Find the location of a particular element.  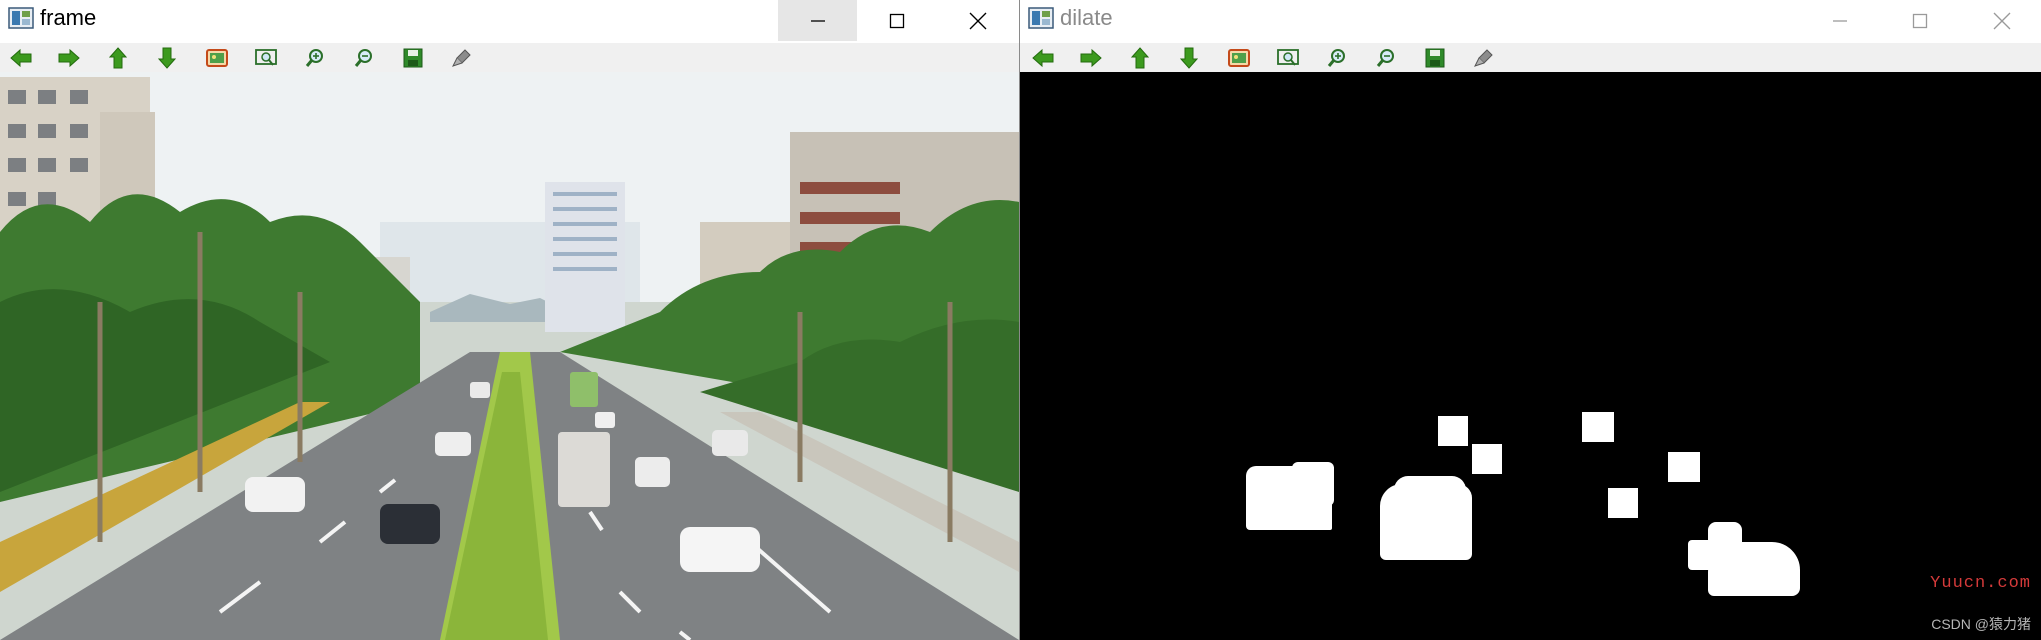

title-bar: frame is located at coordinates (509, 21).